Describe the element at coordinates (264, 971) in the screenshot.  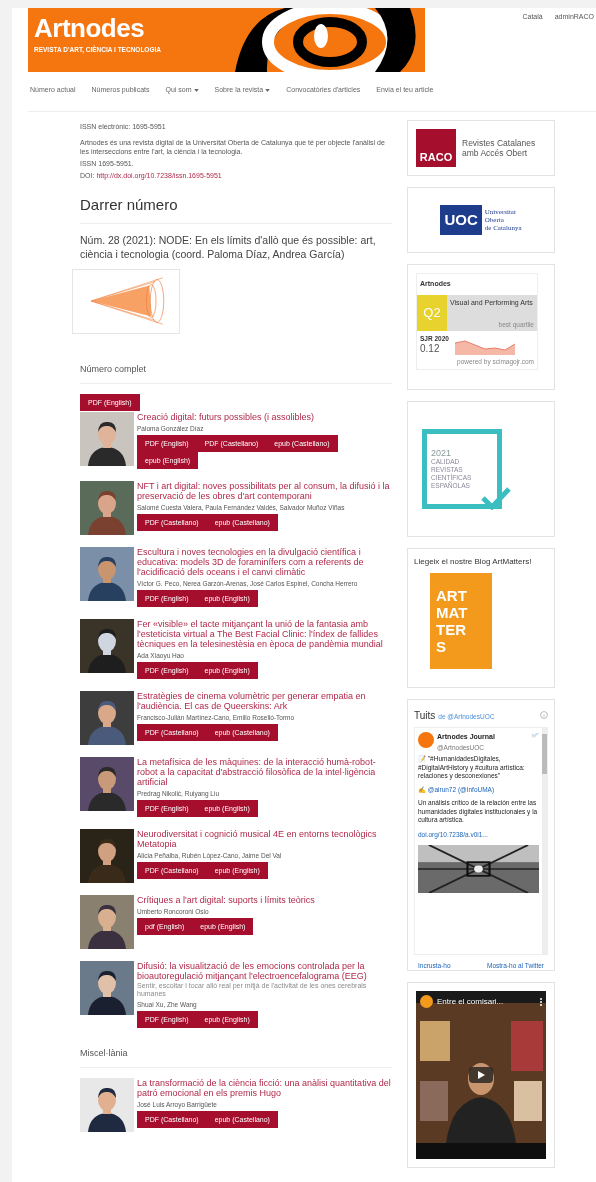
I see `article-title-link: Difusió: la visualització de les emocions controlada per la bioautoregulació mitjançant l'electroencefalograma (EEG)` at that location.